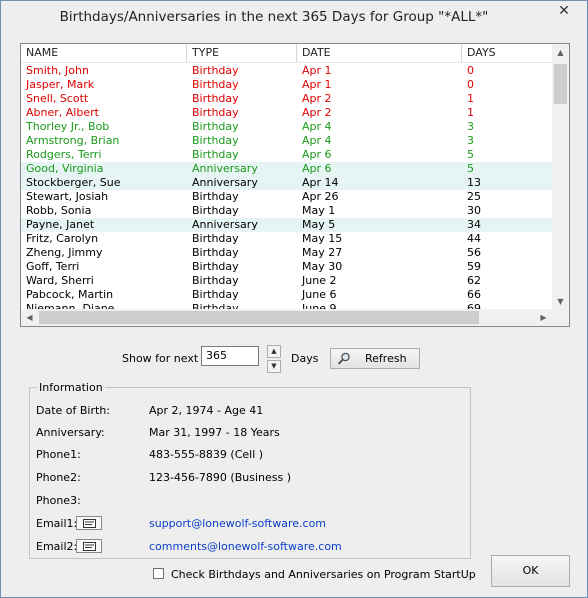  What do you see at coordinates (319, 280) in the screenshot?
I see `cell-date: June 2` at bounding box center [319, 280].